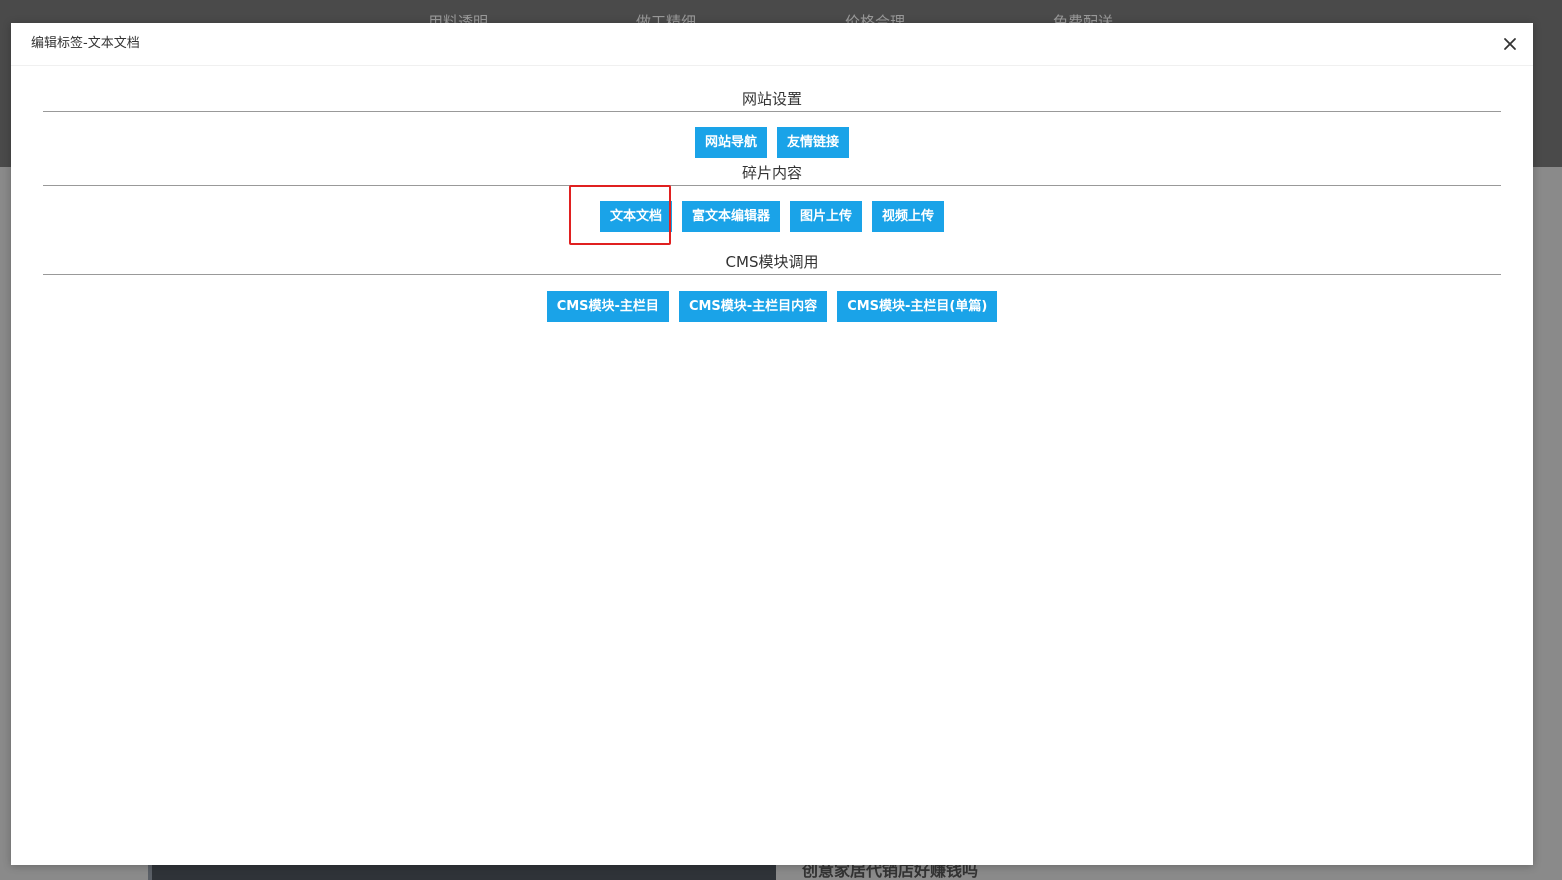  What do you see at coordinates (772, 174) in the screenshot?
I see `section-title: 碎片内容` at bounding box center [772, 174].